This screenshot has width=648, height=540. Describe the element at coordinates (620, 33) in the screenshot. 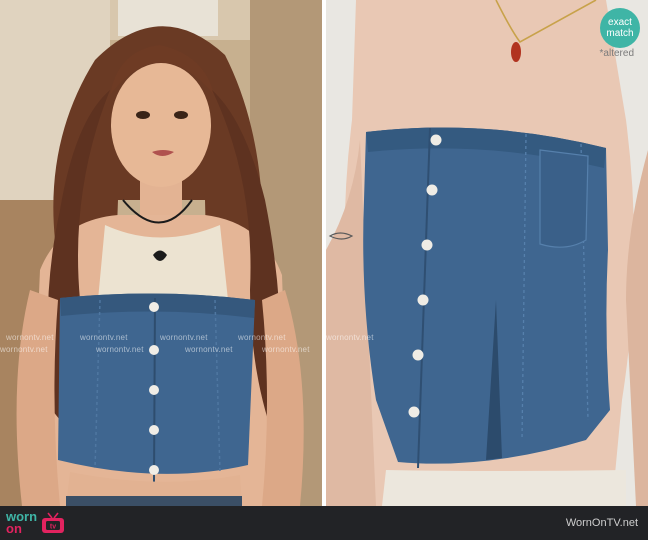

I see `badge-line2: match` at that location.